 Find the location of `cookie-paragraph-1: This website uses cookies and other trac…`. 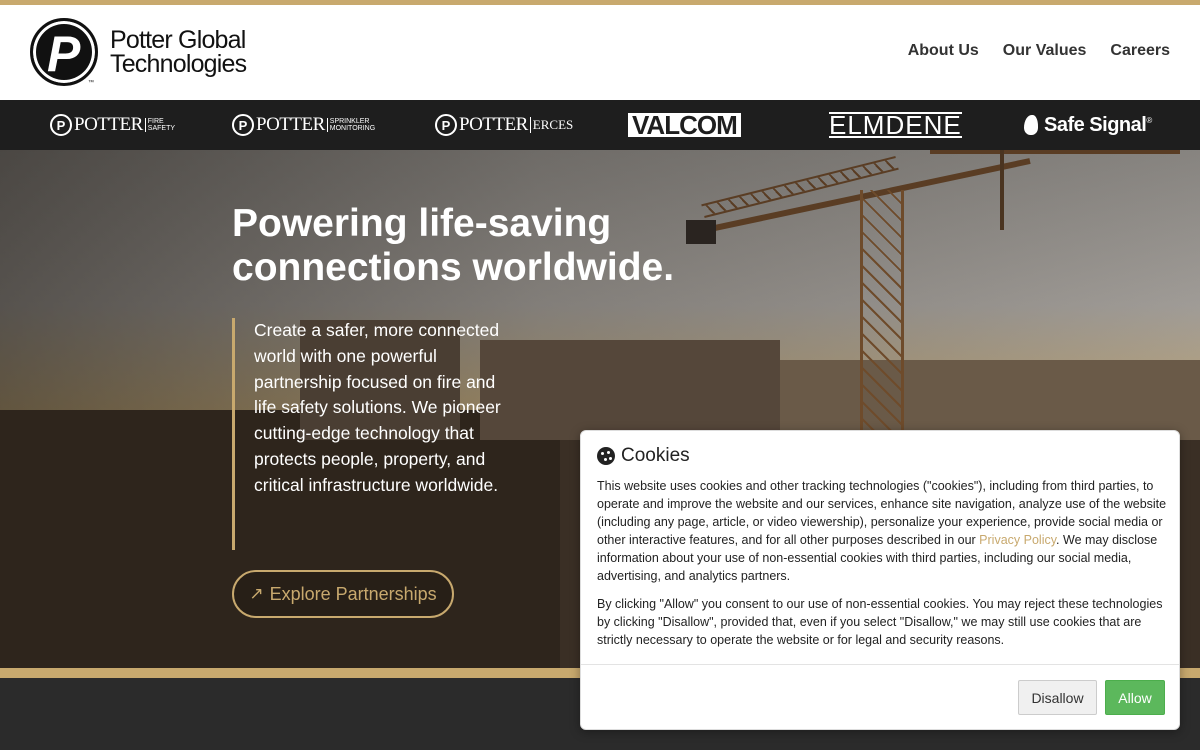

cookie-paragraph-1: This website uses cookies and other trac… is located at coordinates (882, 531).